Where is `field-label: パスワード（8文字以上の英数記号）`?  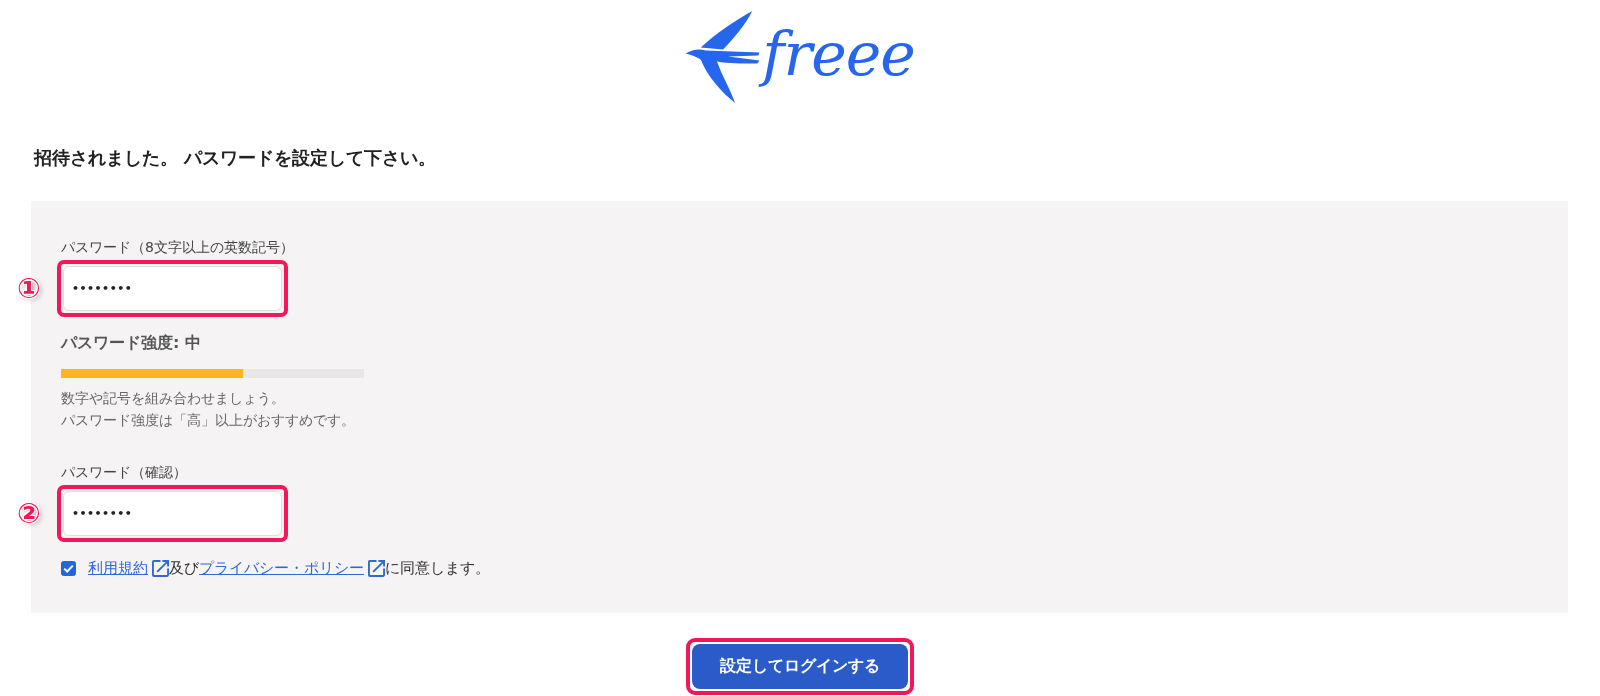
field-label: パスワード（8文字以上の英数記号） is located at coordinates (177, 247).